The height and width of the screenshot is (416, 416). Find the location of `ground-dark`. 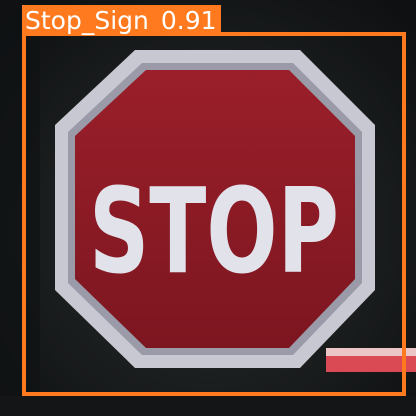

ground-dark is located at coordinates (208, 406).